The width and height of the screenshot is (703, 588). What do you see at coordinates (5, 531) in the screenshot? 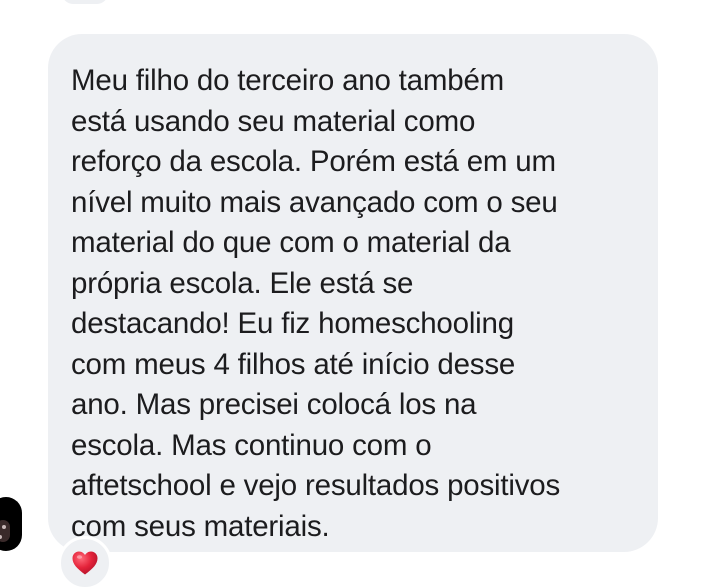
I see `avatar-face` at bounding box center [5, 531].